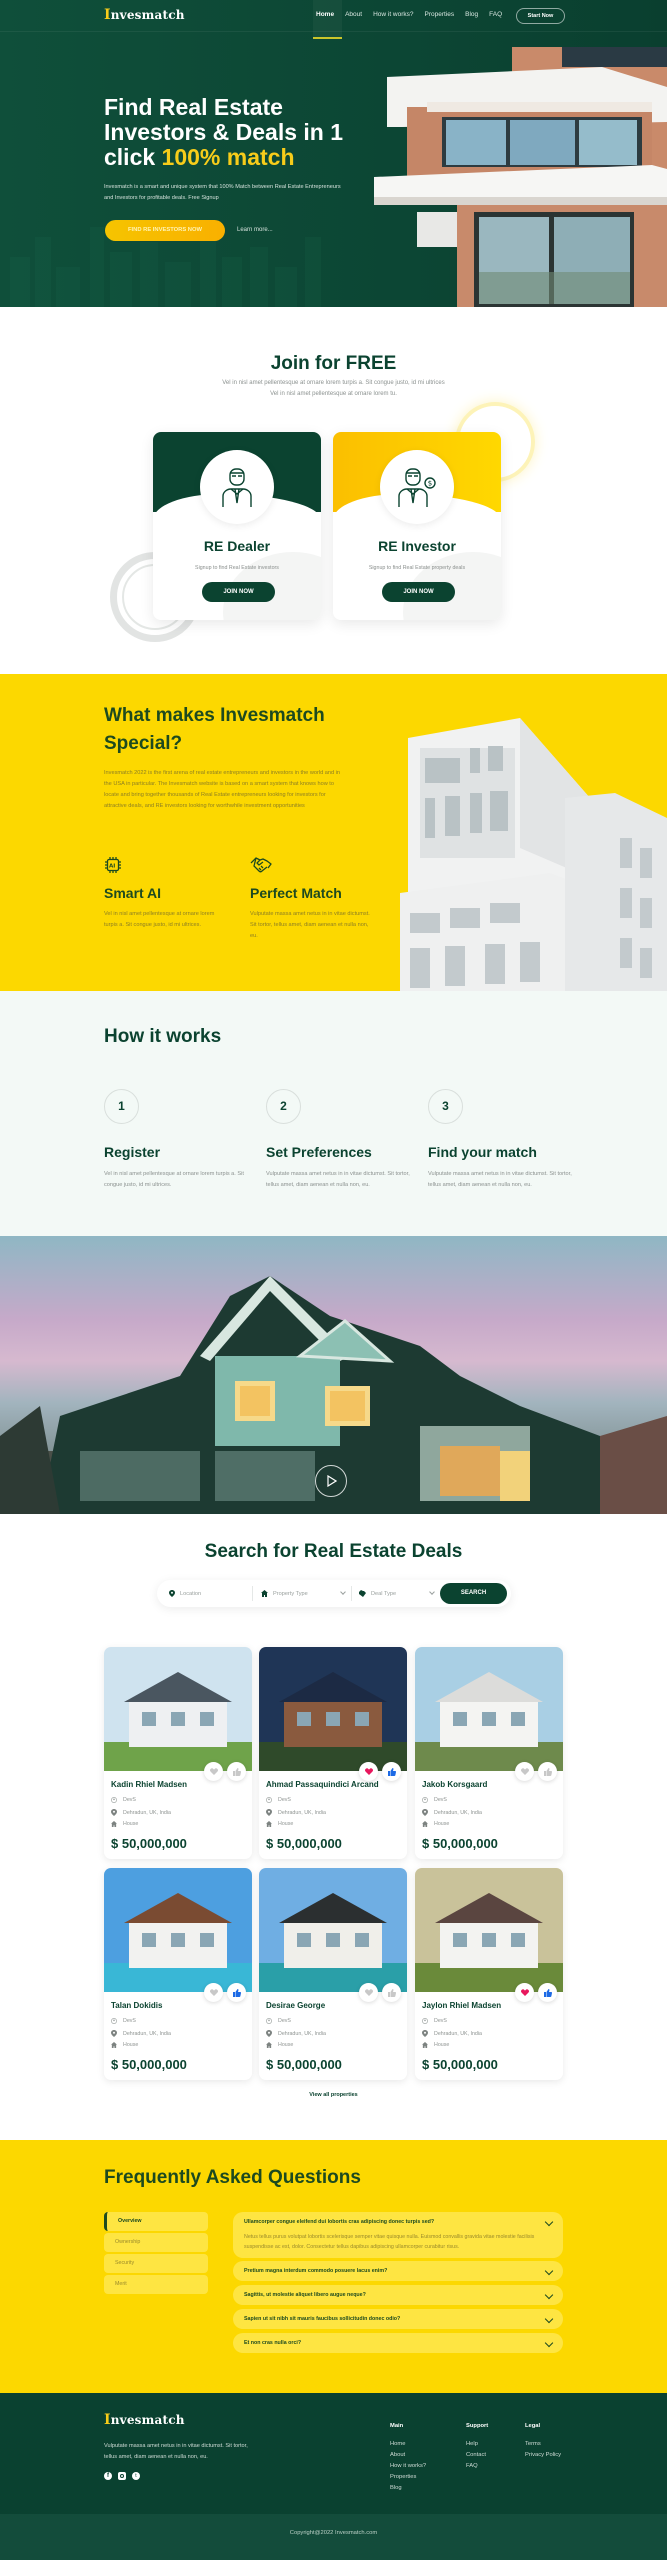 The height and width of the screenshot is (2560, 667). I want to click on faq-tab-ownership: Ownership, so click(156, 2242).